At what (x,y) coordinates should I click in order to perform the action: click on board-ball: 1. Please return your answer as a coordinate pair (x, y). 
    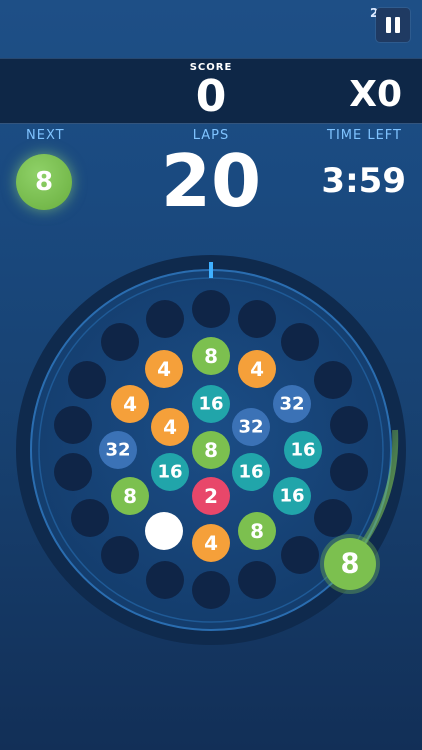
    Looking at the image, I should click on (164, 531).